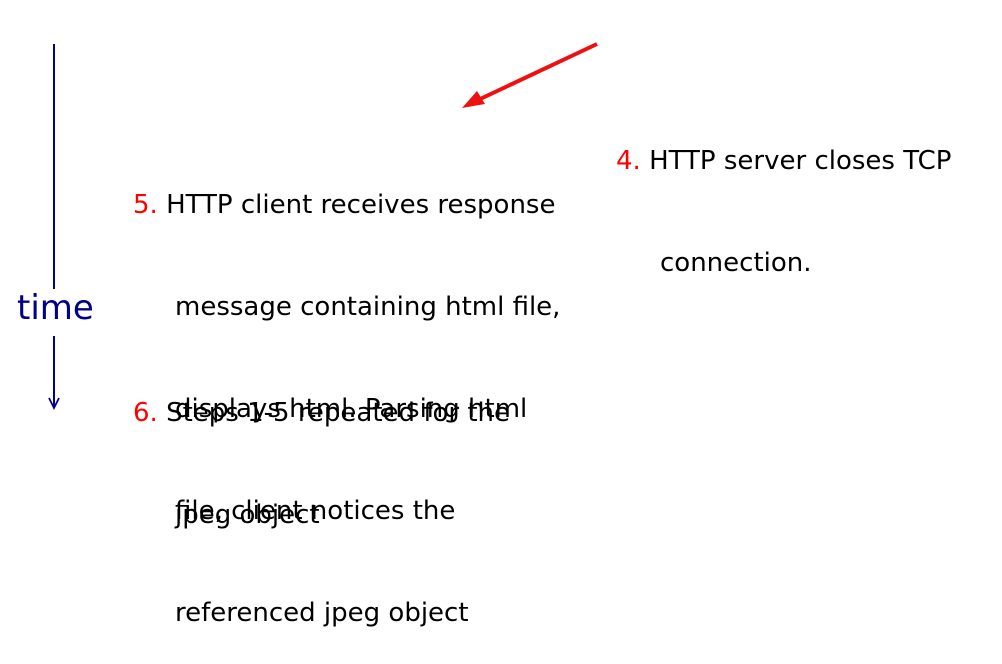 The width and height of the screenshot is (1002, 664). What do you see at coordinates (338, 413) in the screenshot?
I see `step-6-line-1-text: Steps 1-5 repeated for the` at bounding box center [338, 413].